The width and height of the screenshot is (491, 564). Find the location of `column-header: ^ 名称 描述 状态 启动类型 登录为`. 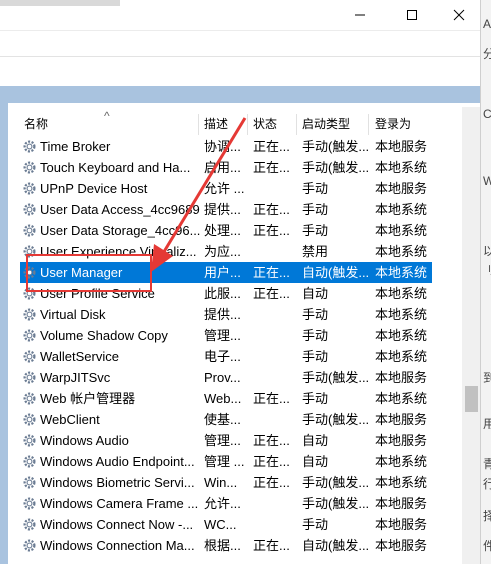

column-header: ^ 名称 描述 状态 启动类型 登录为 is located at coordinates (226, 122).